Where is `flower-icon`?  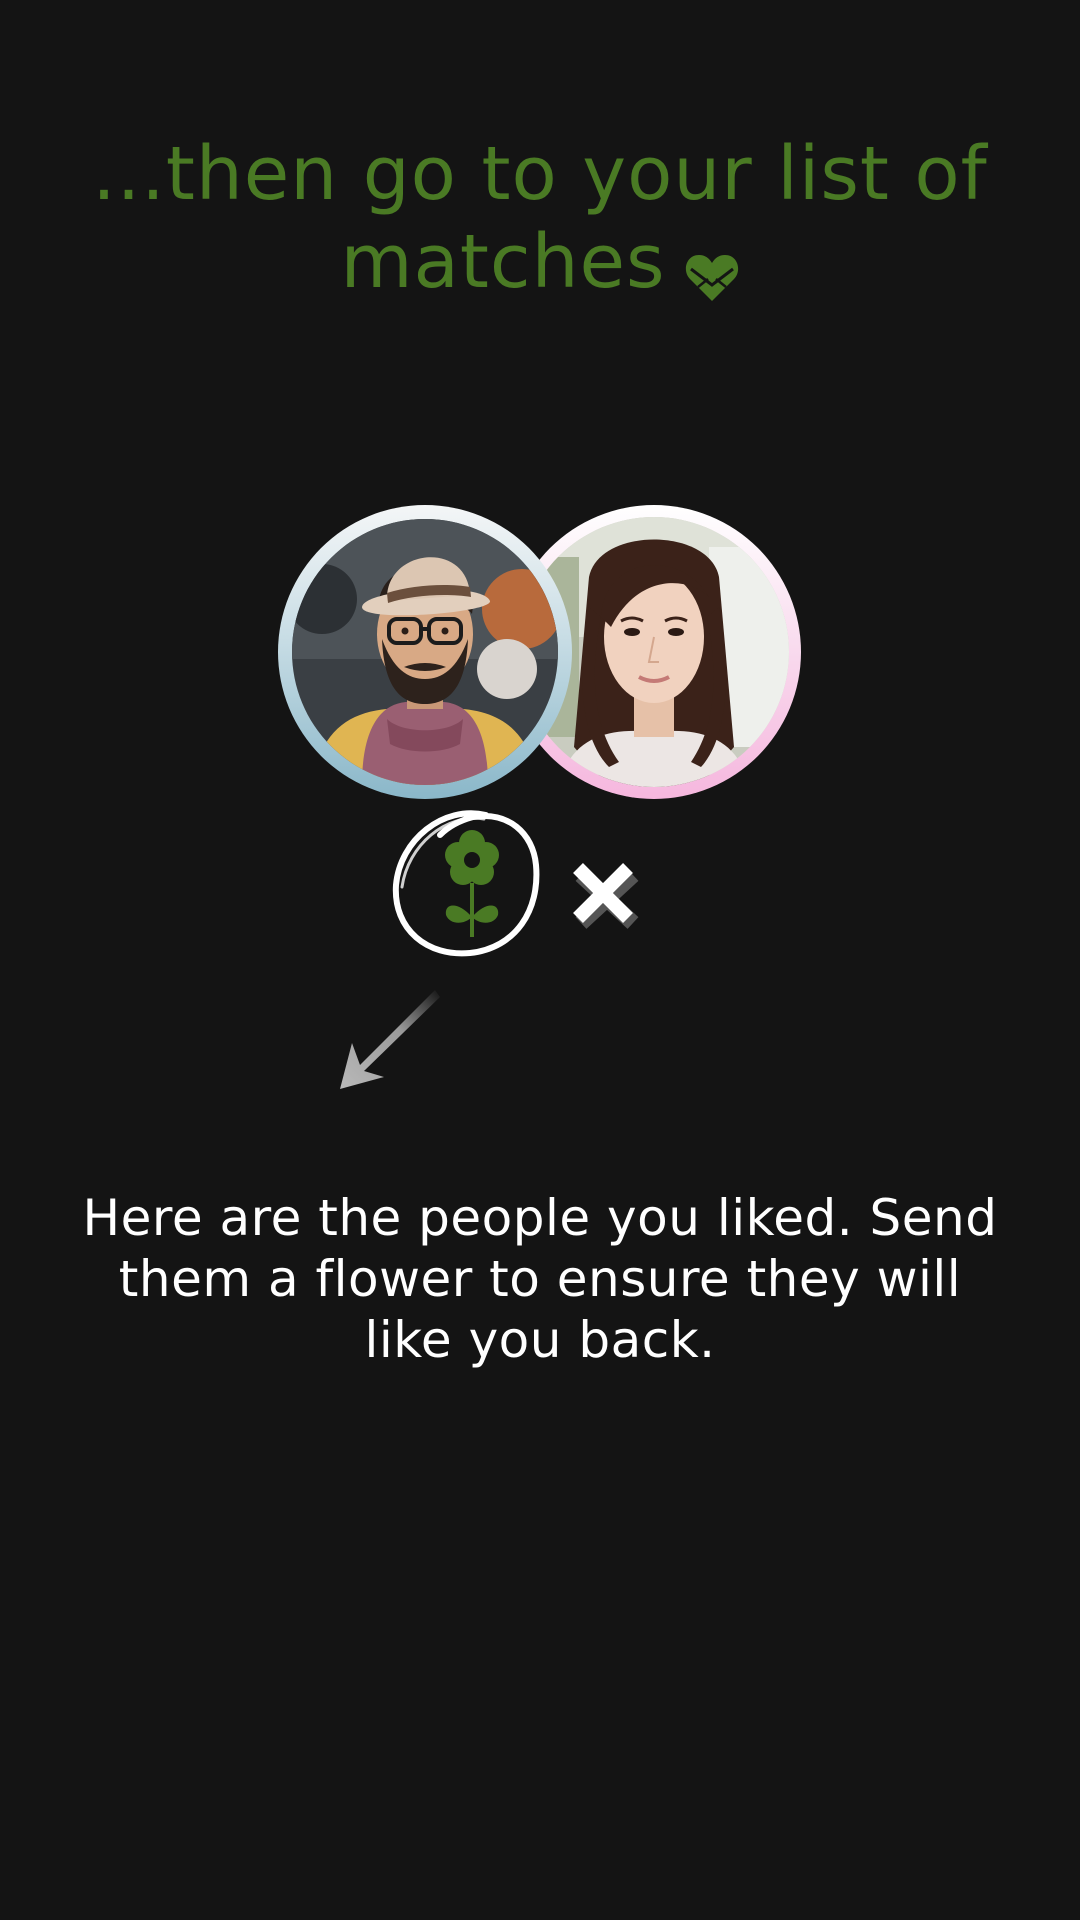 flower-icon is located at coordinates (466, 883).